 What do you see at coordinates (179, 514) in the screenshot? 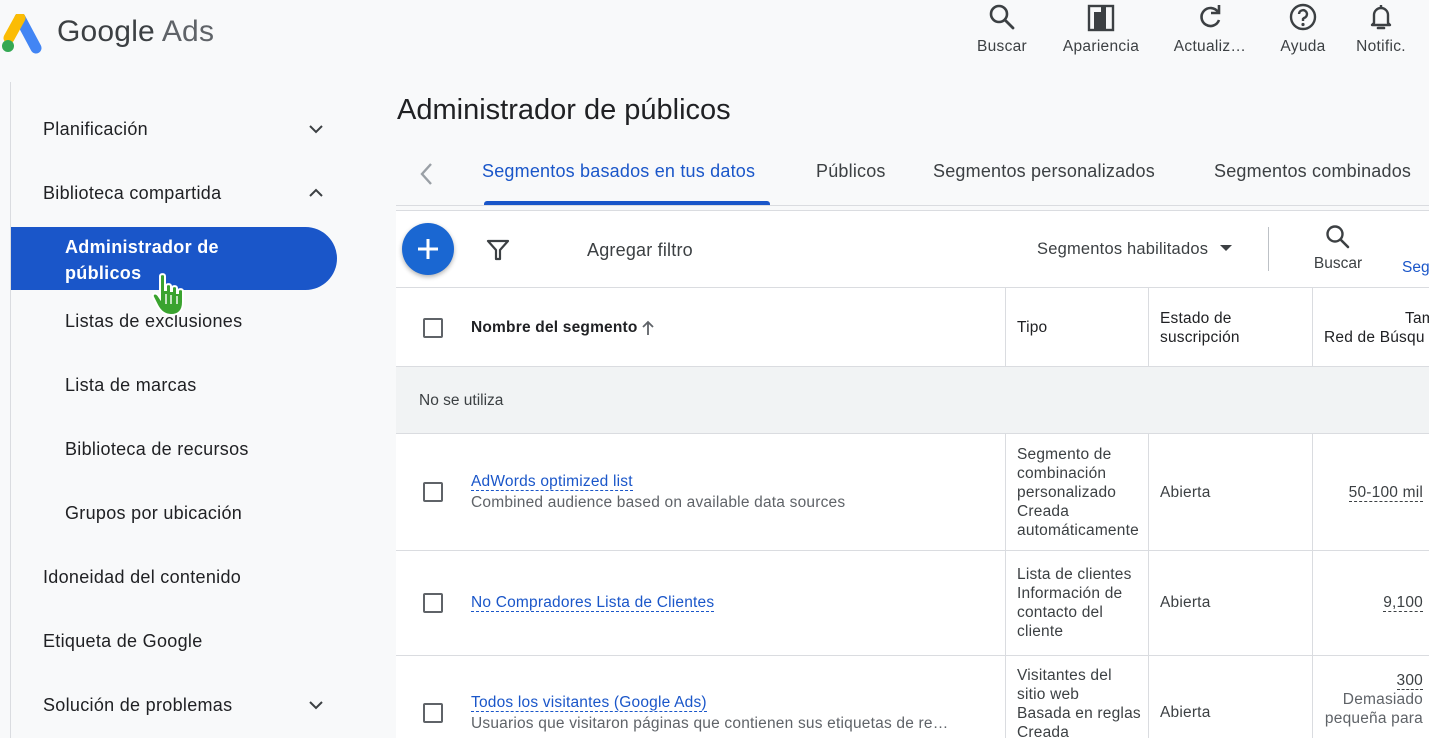
I see `sidebar-item-grupos-por-ubicacion: Grupos por ubicación` at bounding box center [179, 514].